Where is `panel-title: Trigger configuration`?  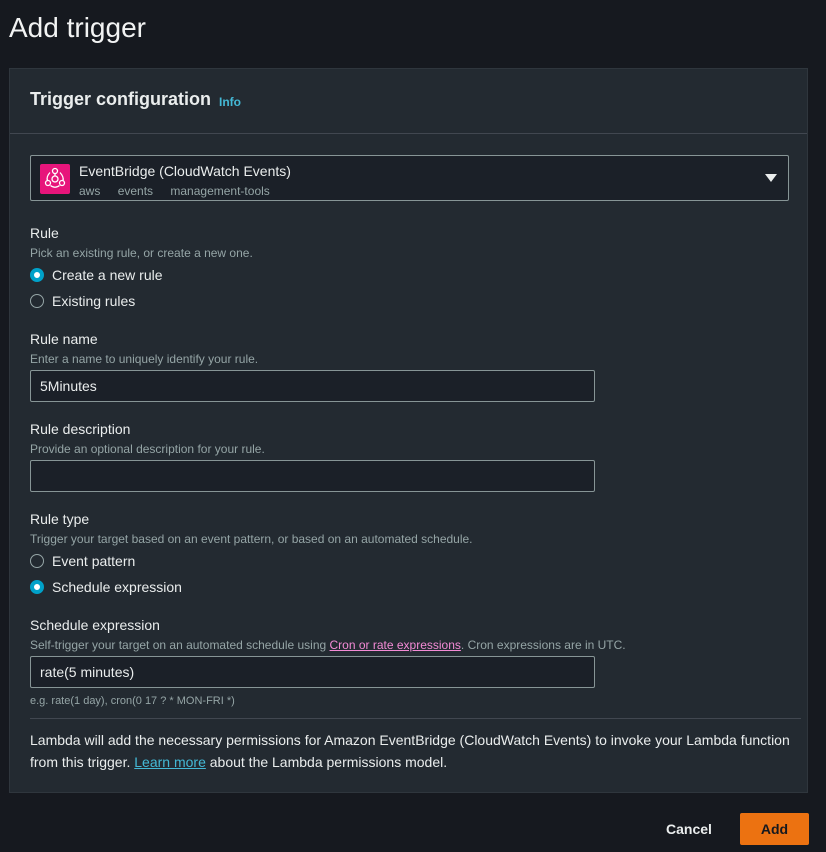 panel-title: Trigger configuration is located at coordinates (121, 99).